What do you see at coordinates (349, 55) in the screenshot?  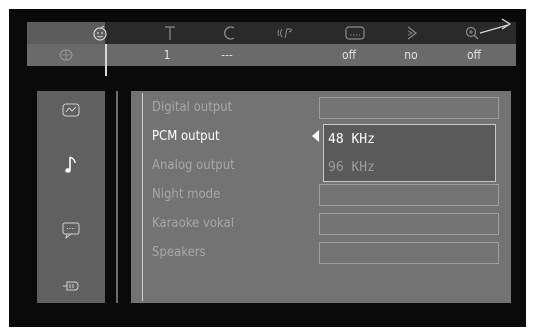 I see `subtitle-value: off` at bounding box center [349, 55].